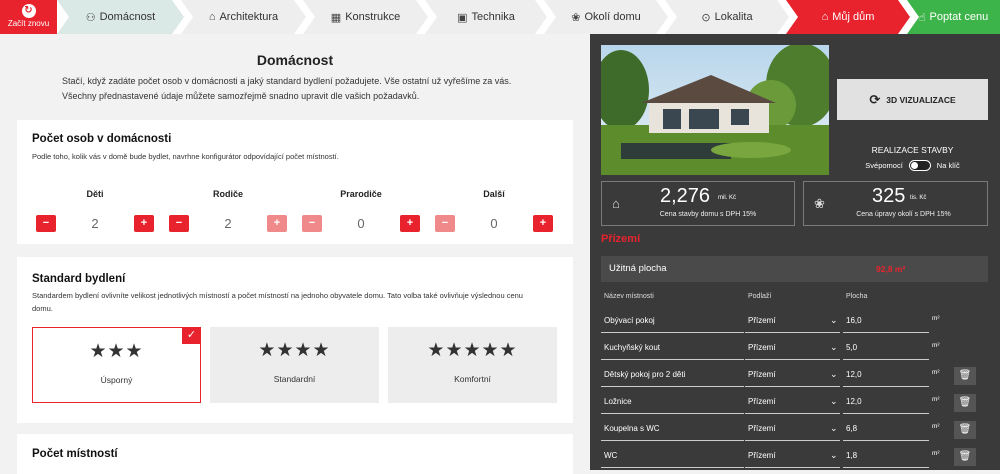 This screenshot has height=474, width=1000. What do you see at coordinates (674, 455) in the screenshot?
I see `room-name-input: WC` at bounding box center [674, 455].